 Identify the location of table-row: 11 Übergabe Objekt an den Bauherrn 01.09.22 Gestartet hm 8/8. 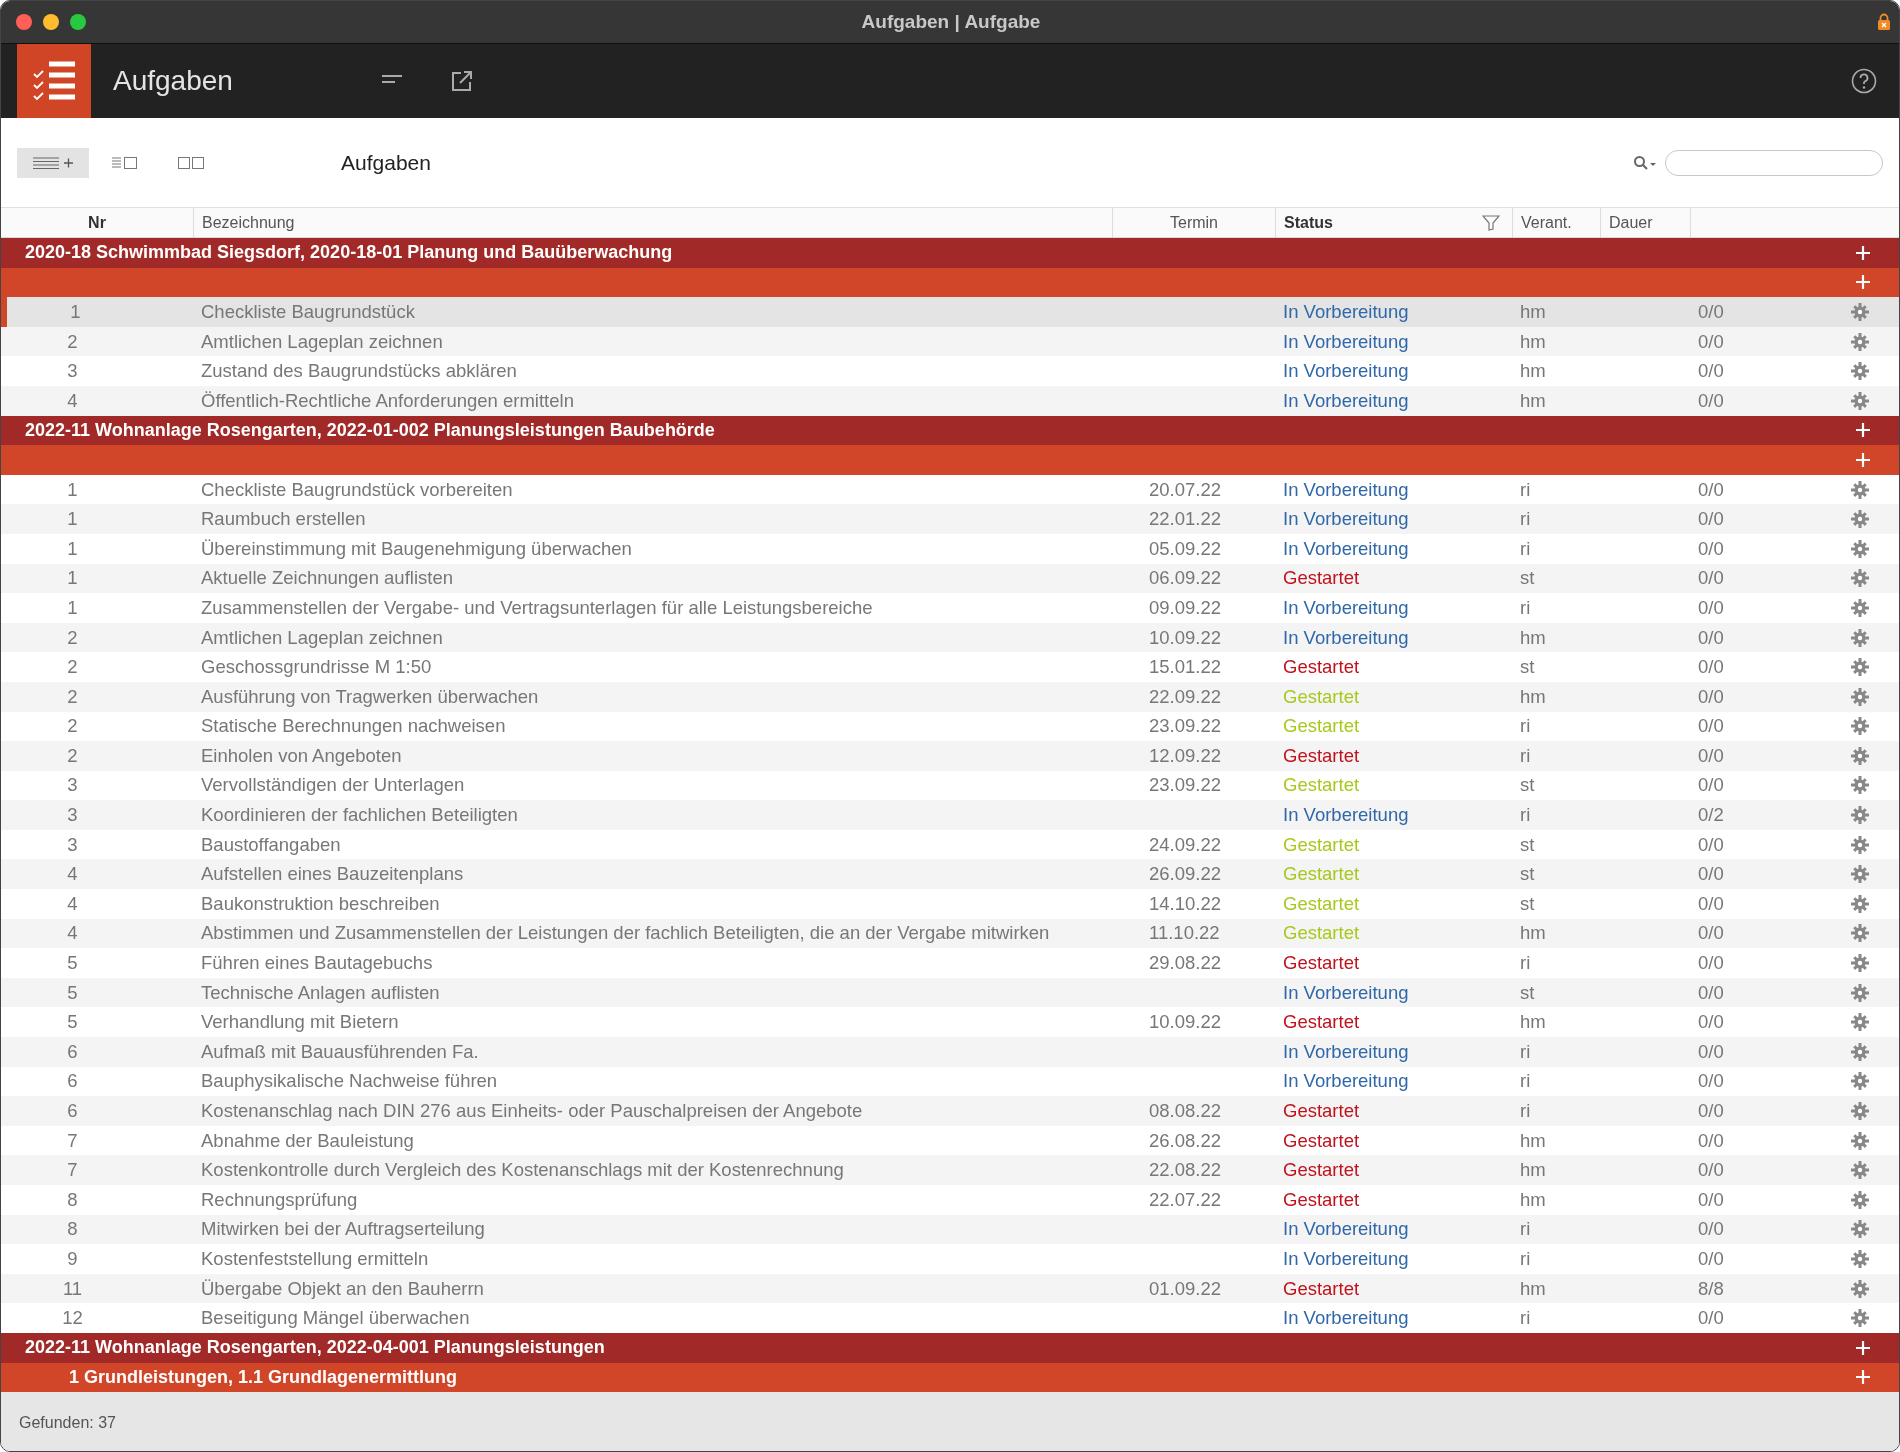
(950, 1288).